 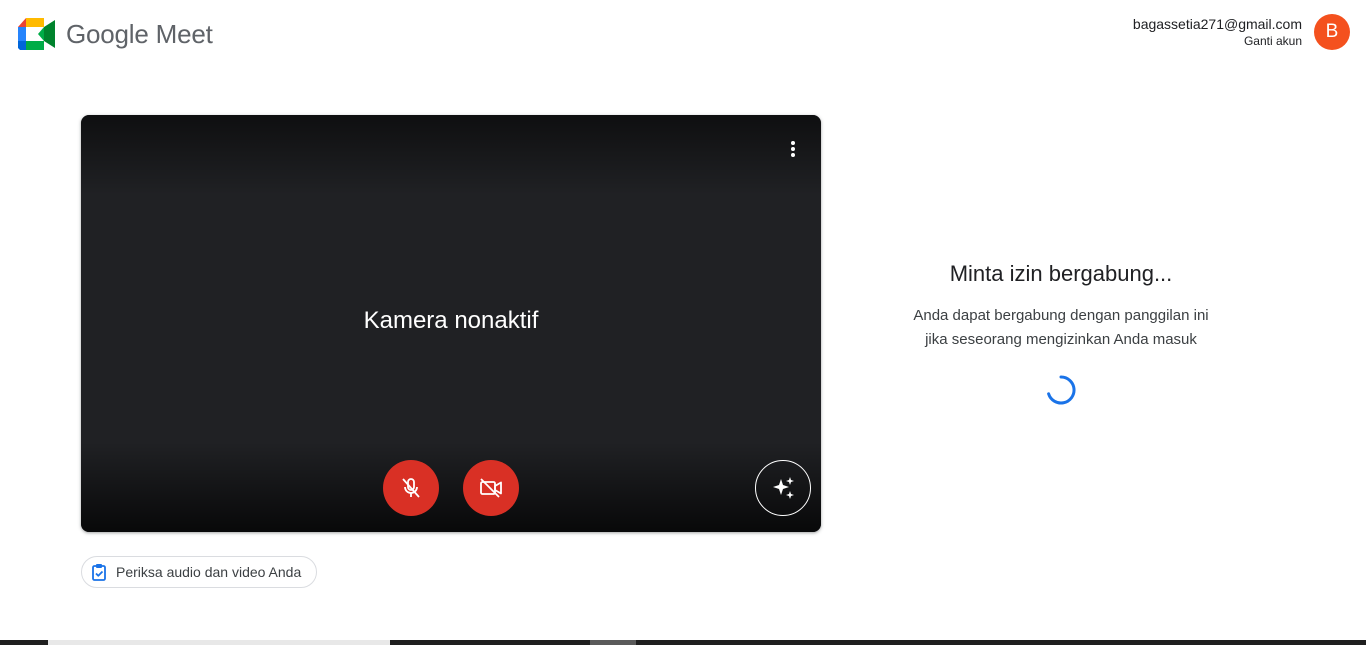 I want to click on sparkle-icon, so click(x=783, y=488).